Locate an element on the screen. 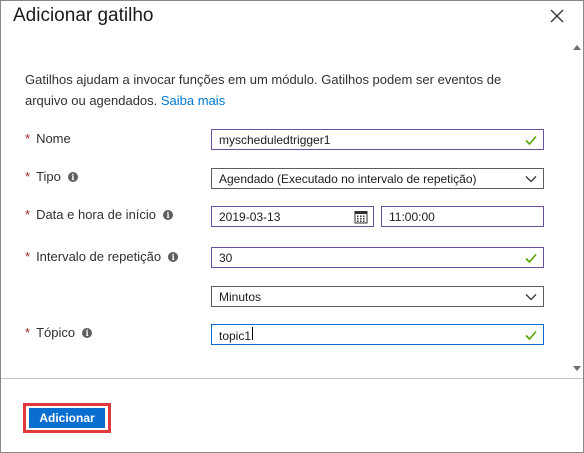 The height and width of the screenshot is (453, 584). calendar-icon is located at coordinates (361, 217).